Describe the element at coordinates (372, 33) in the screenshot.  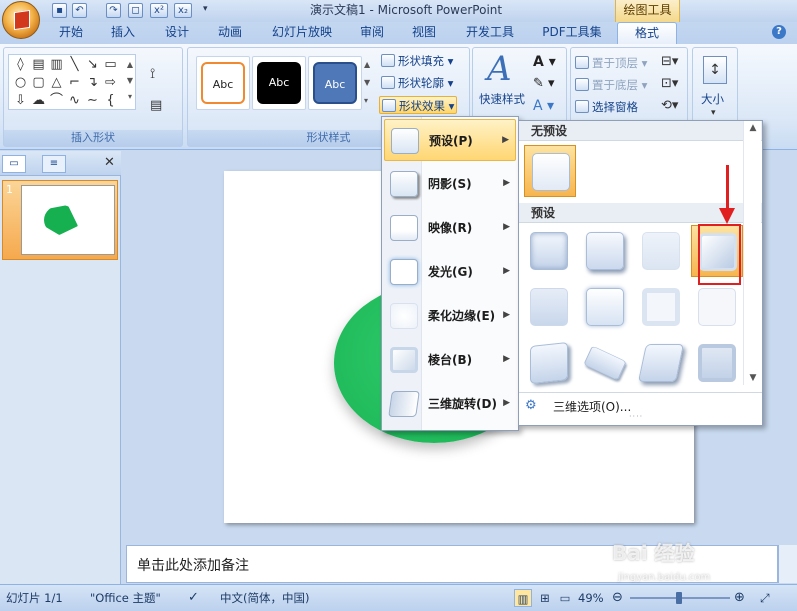
I see `tab-review: 审阅` at that location.